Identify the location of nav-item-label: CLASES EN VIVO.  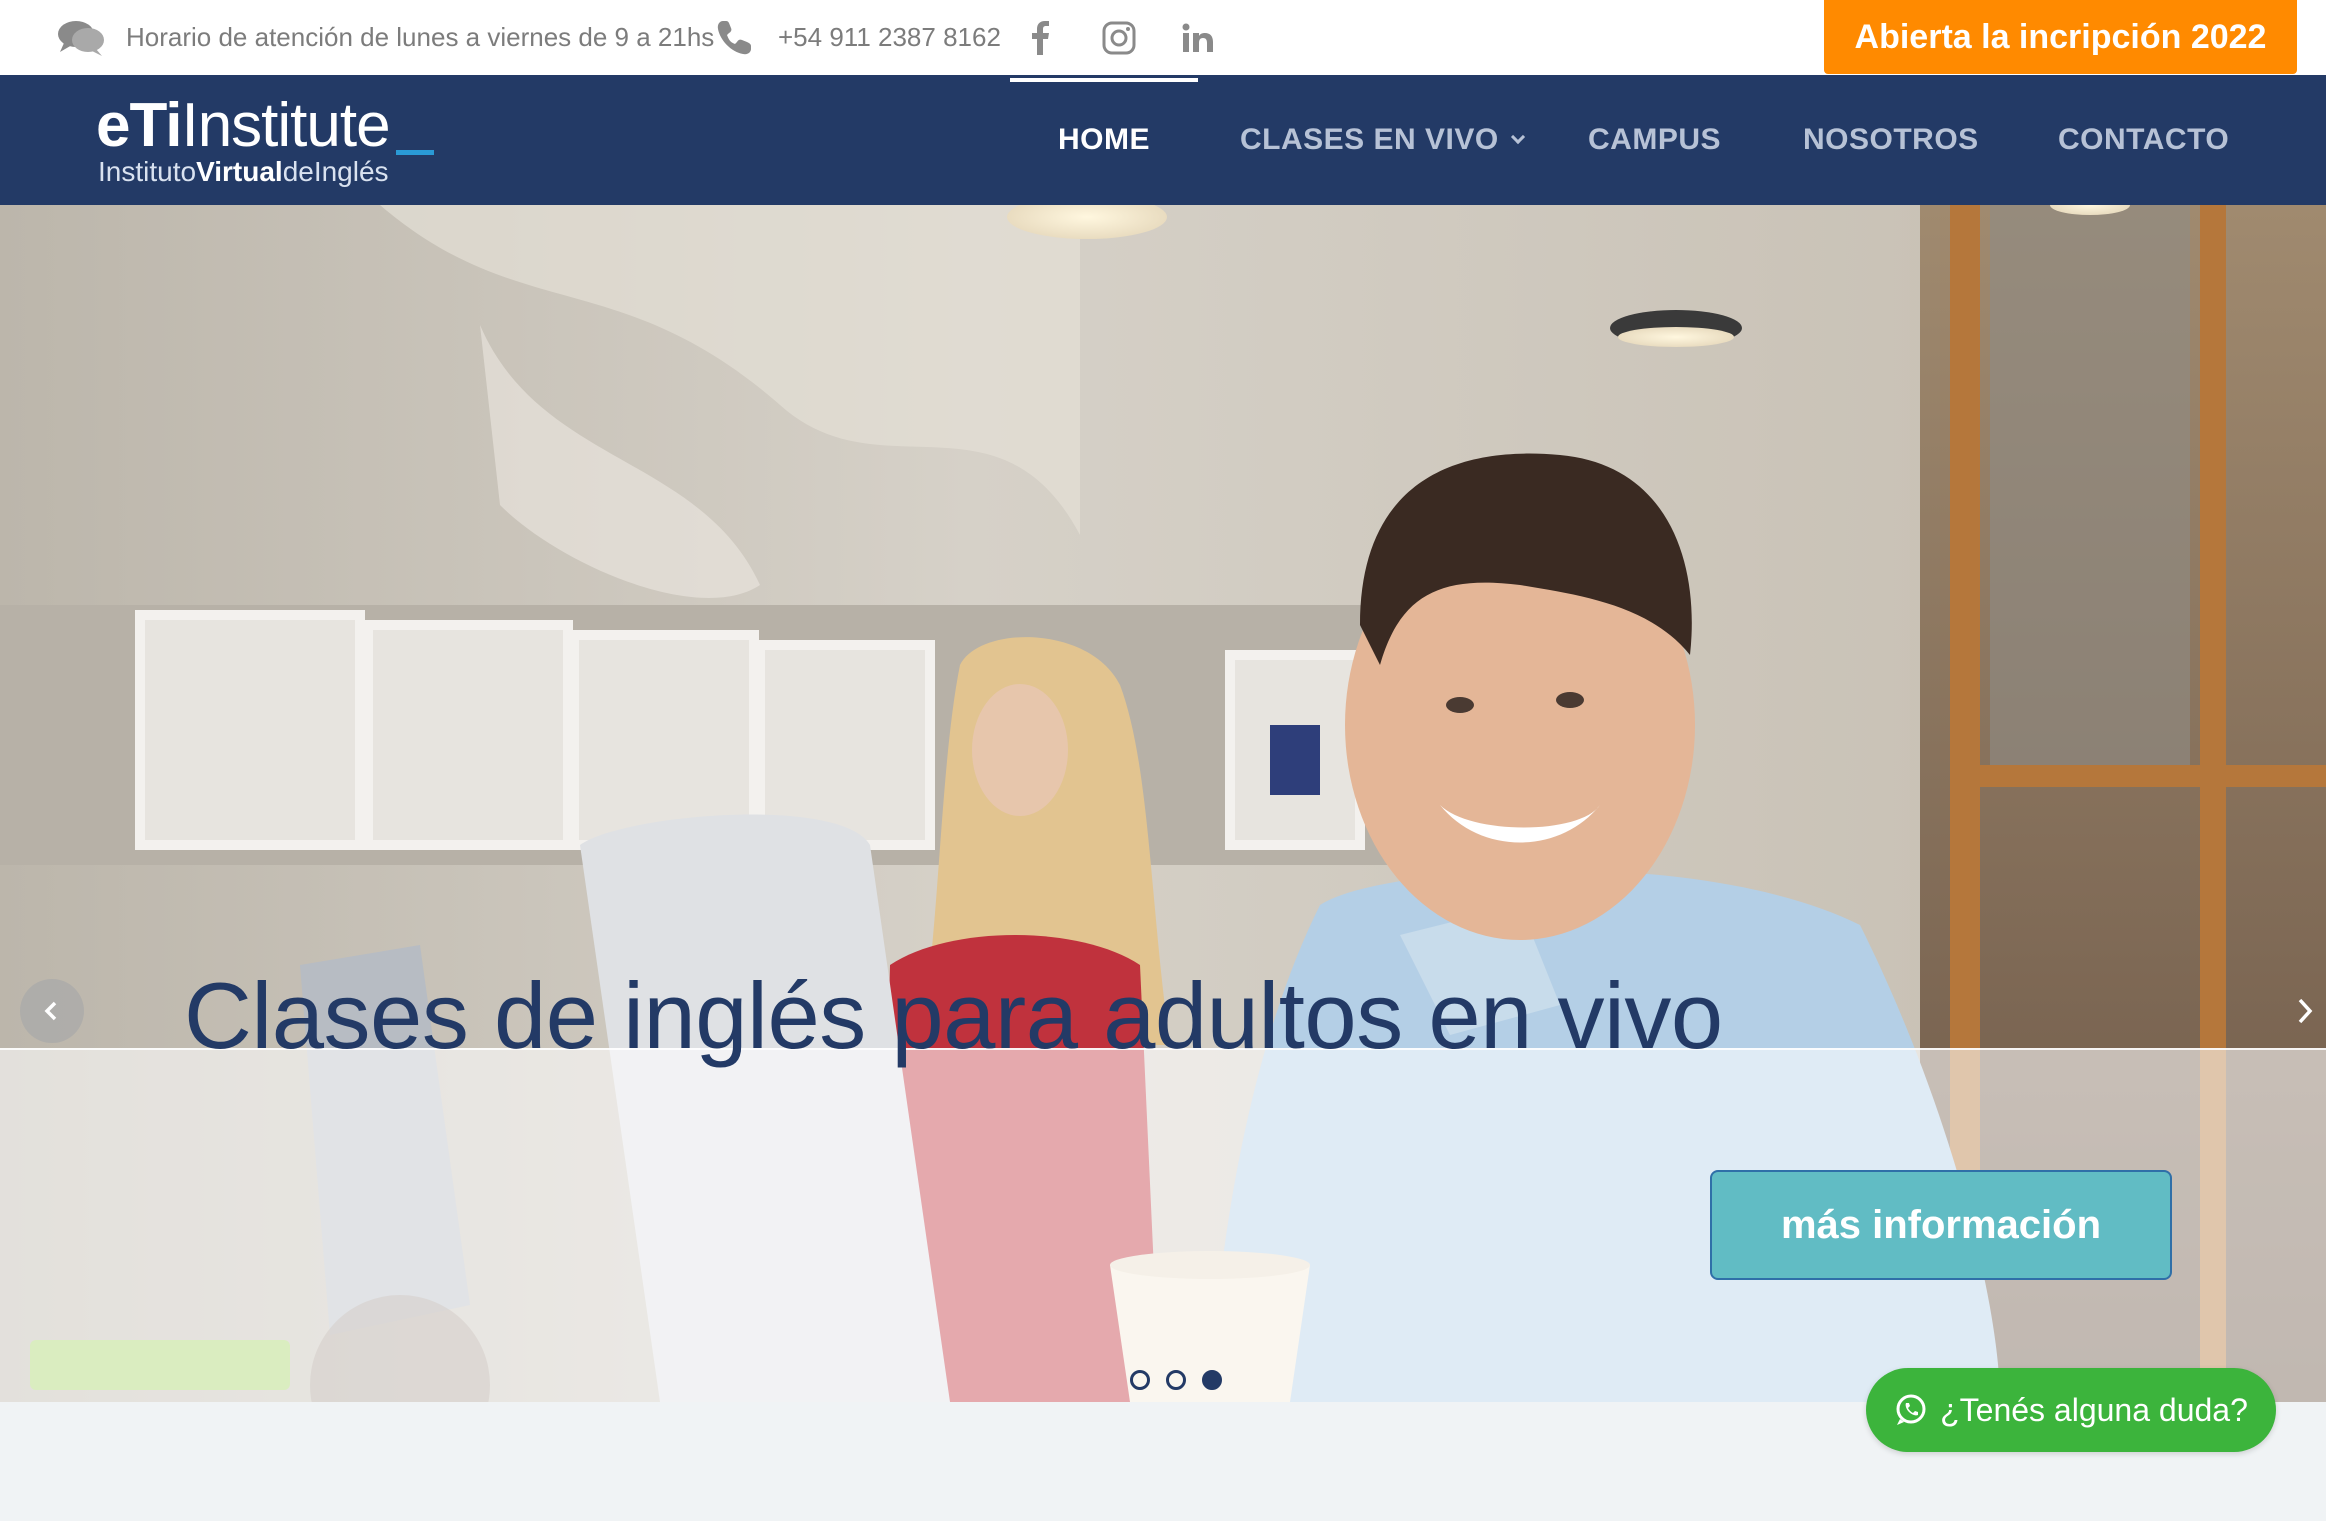
(1369, 139).